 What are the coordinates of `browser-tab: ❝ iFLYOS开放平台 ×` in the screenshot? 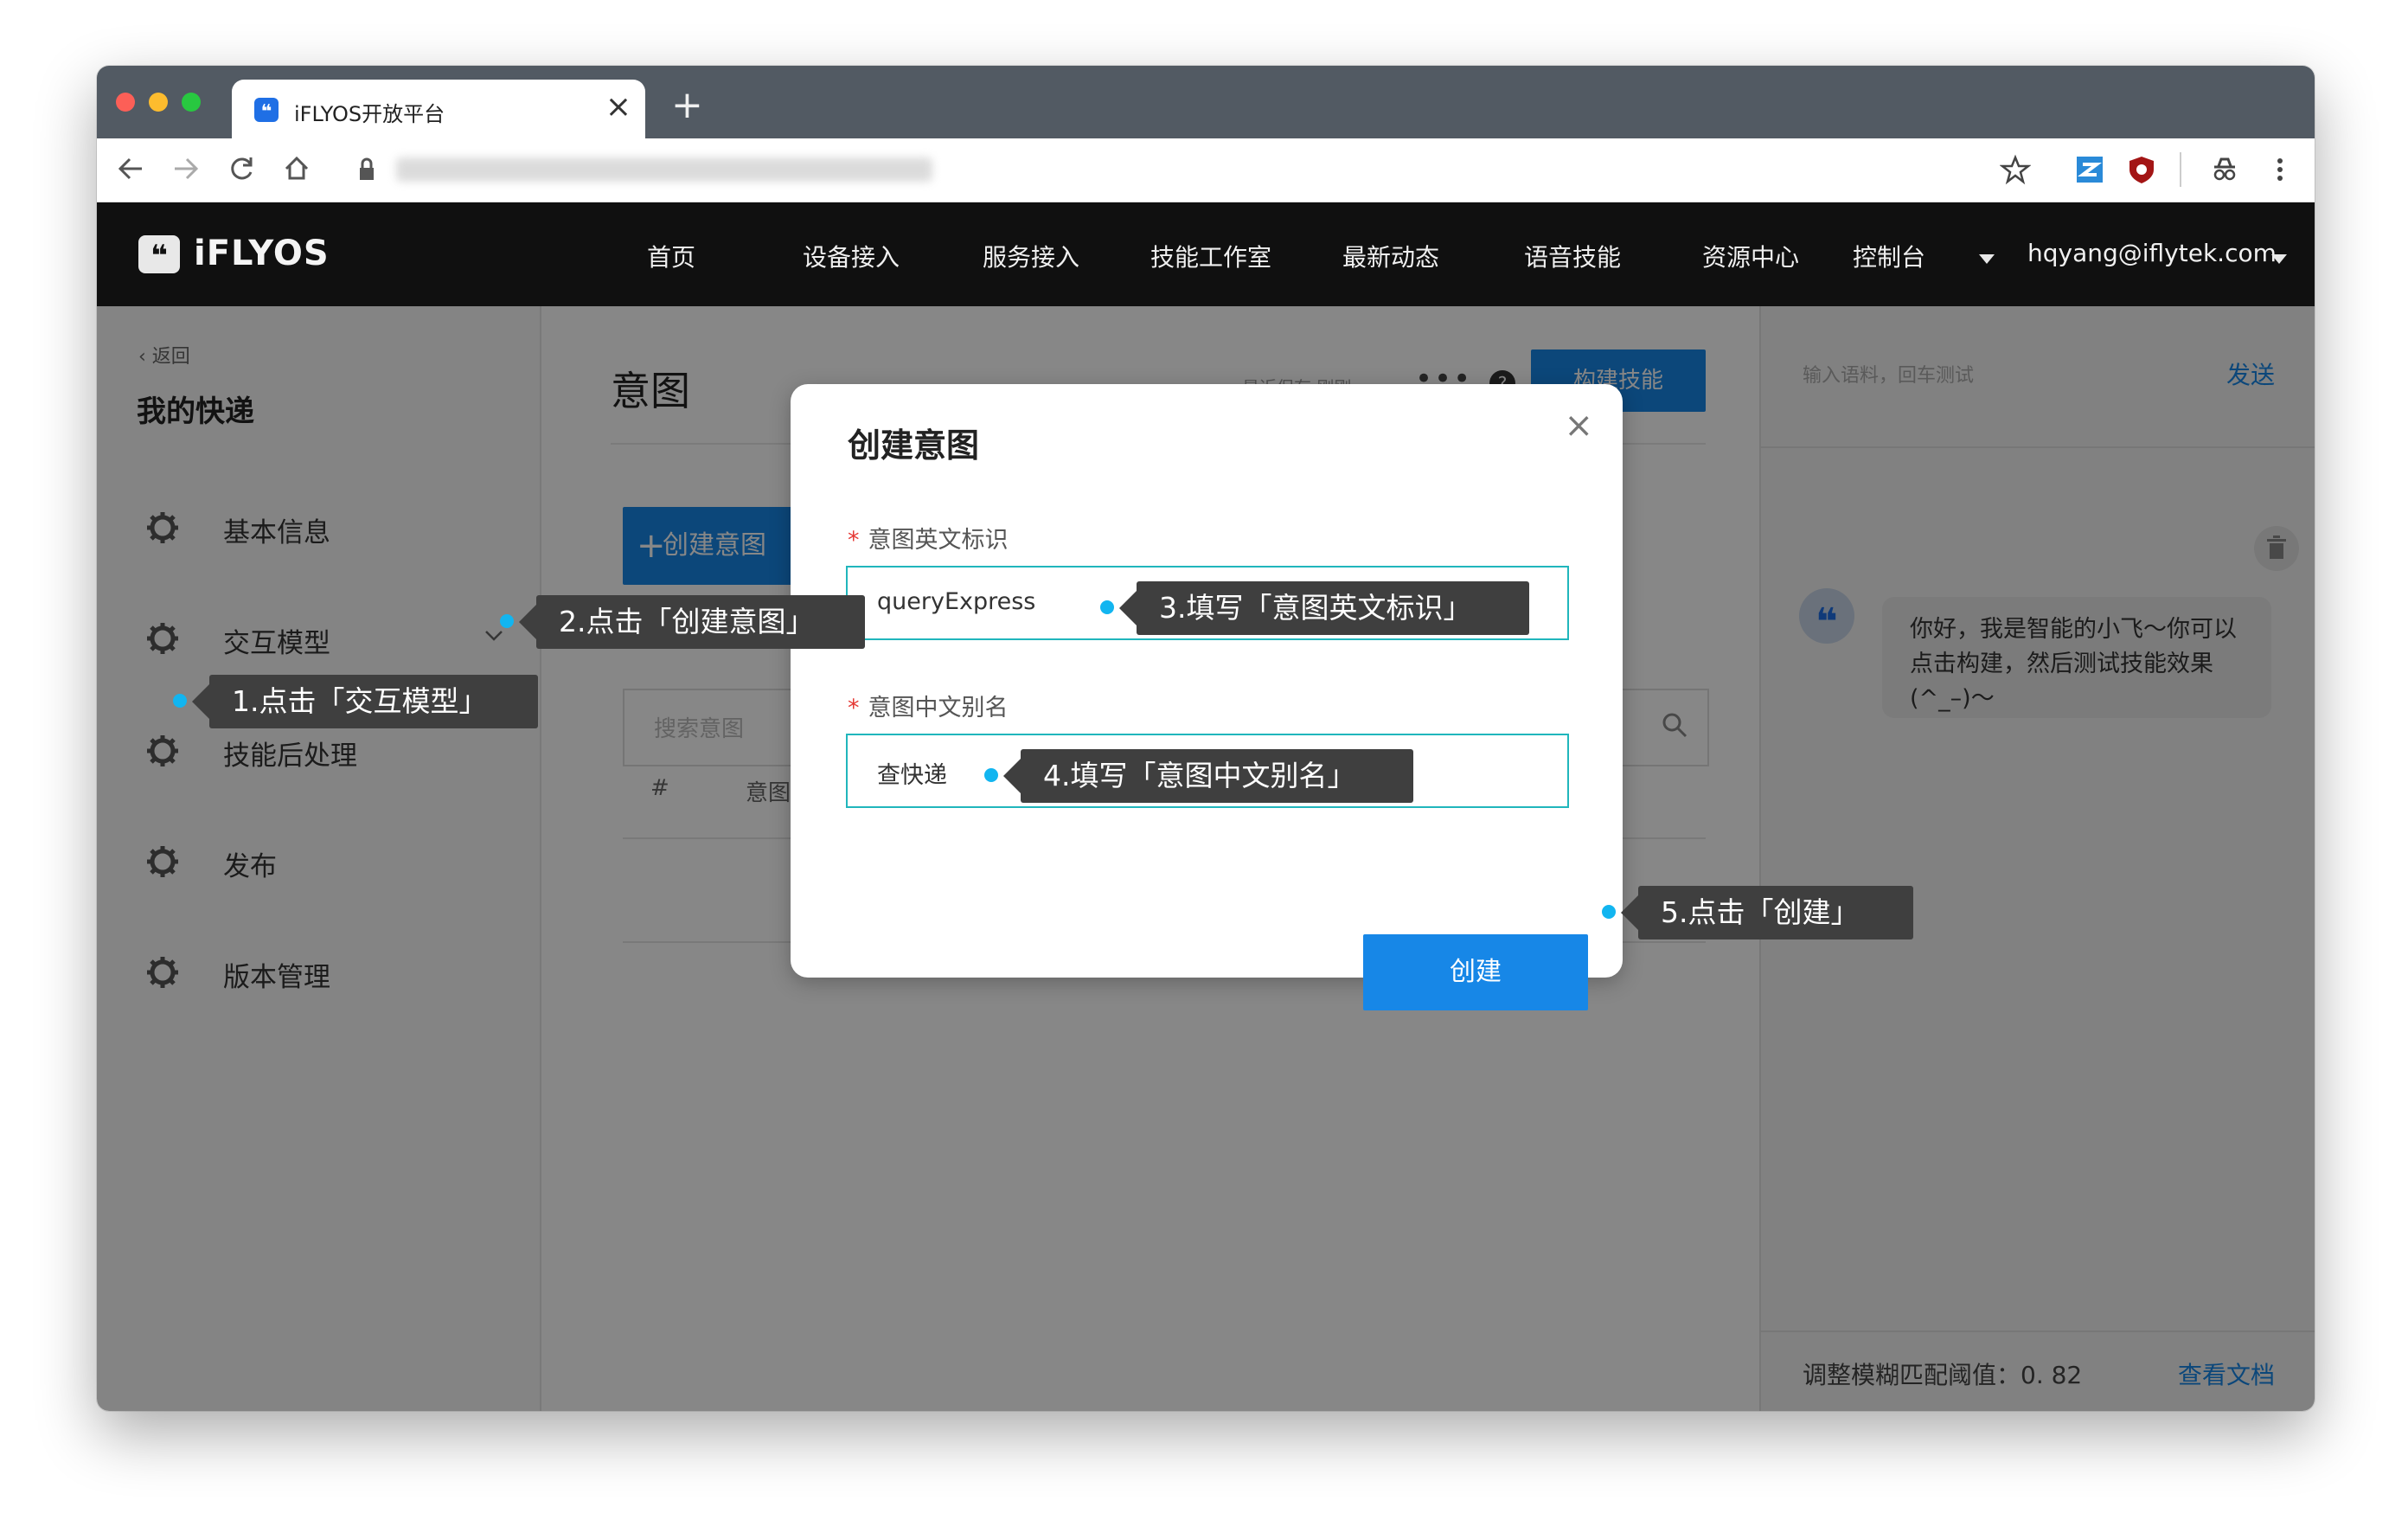 It's located at (438, 109).